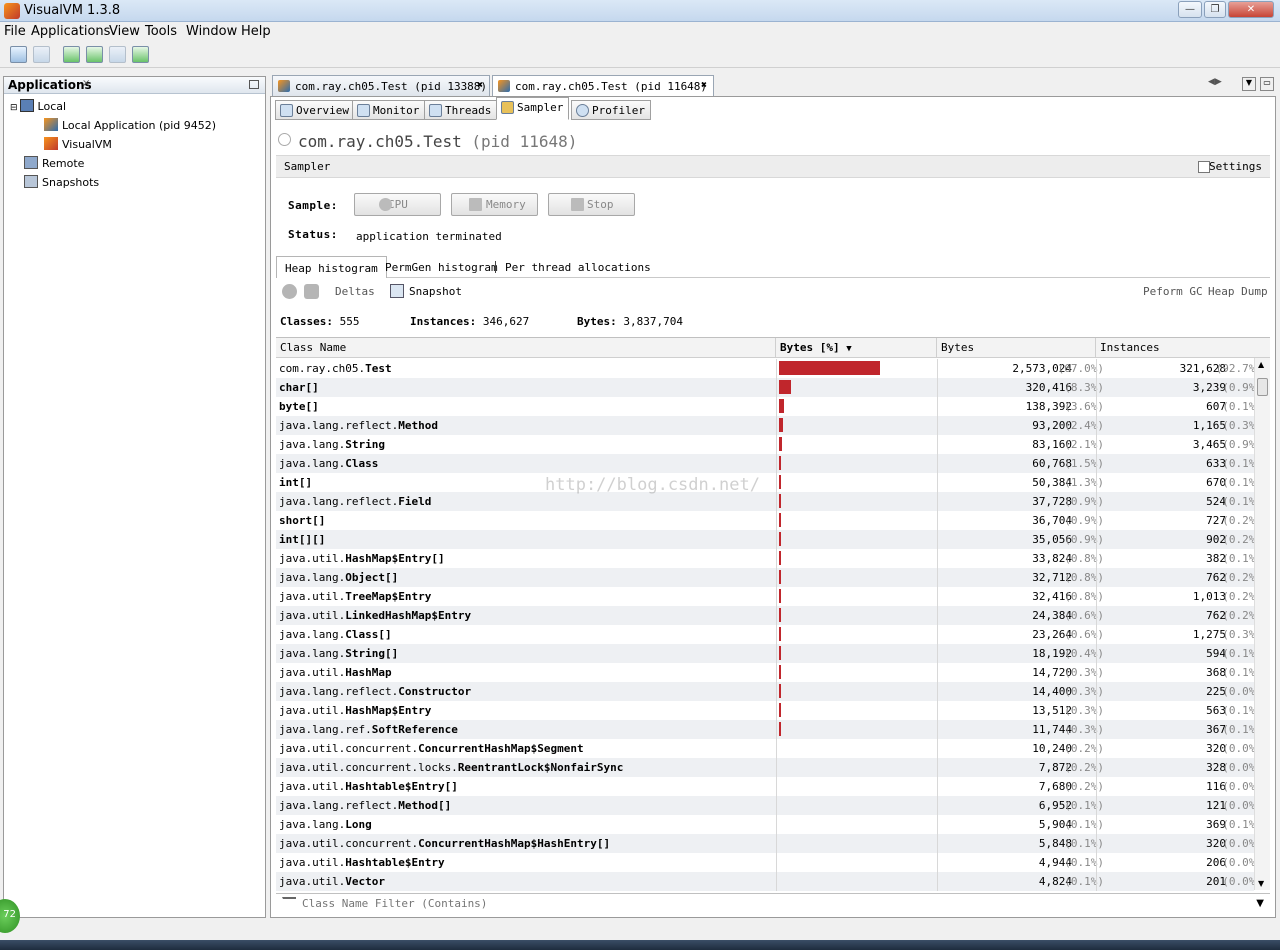  What do you see at coordinates (1261, 364) in the screenshot?
I see `scroll-up-icon: ▲` at bounding box center [1261, 364].